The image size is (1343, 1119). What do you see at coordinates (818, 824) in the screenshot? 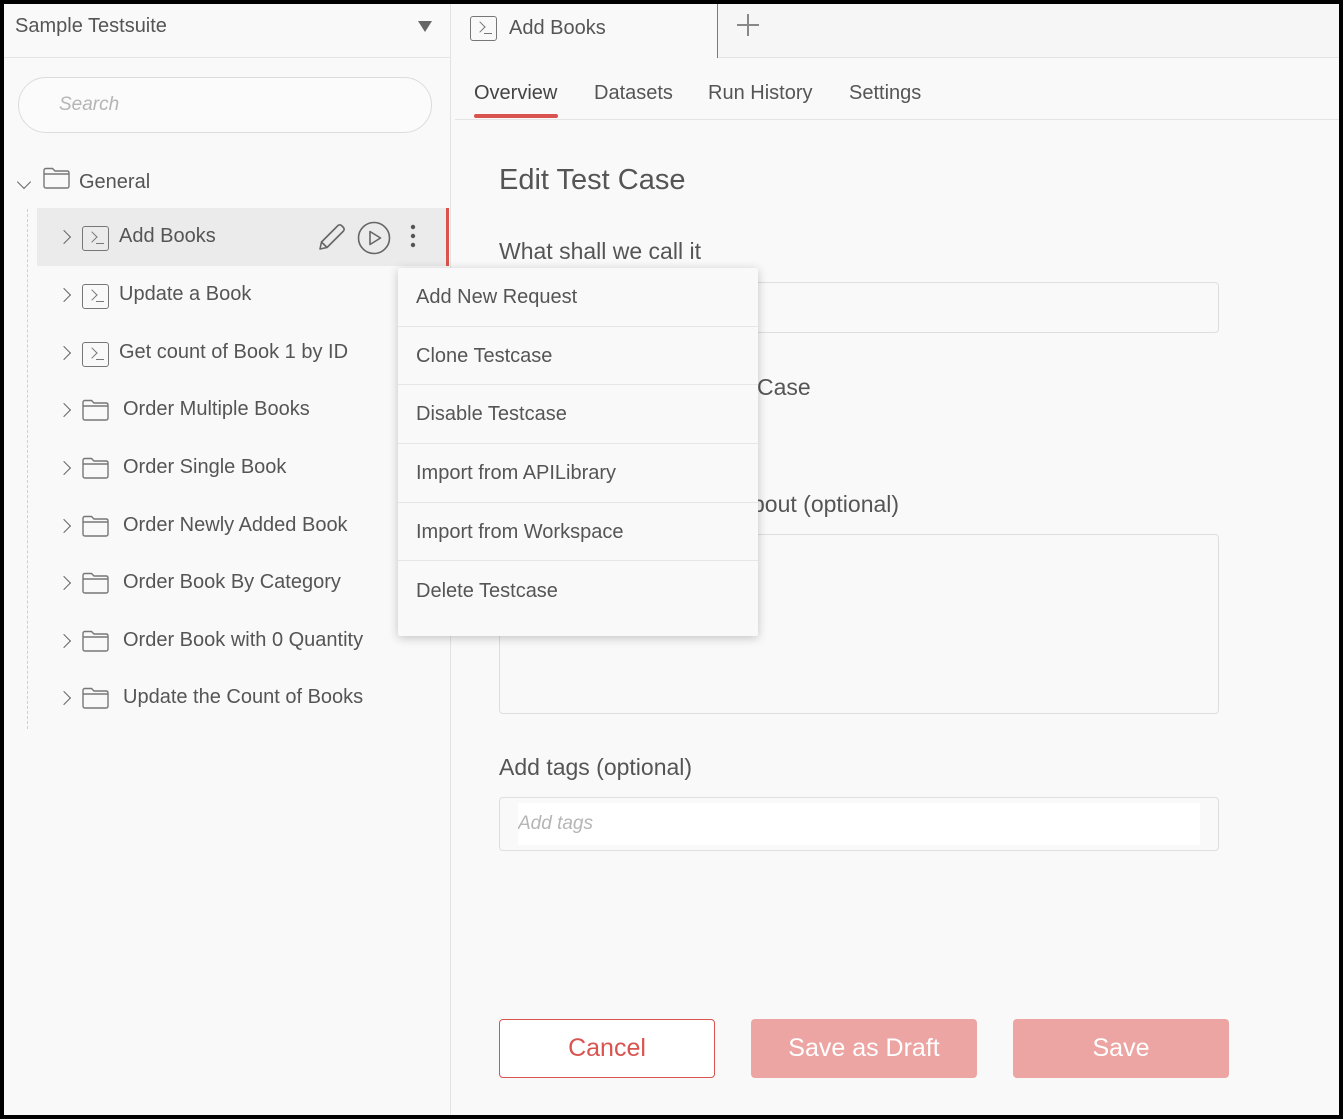
I see `tags-input` at bounding box center [818, 824].